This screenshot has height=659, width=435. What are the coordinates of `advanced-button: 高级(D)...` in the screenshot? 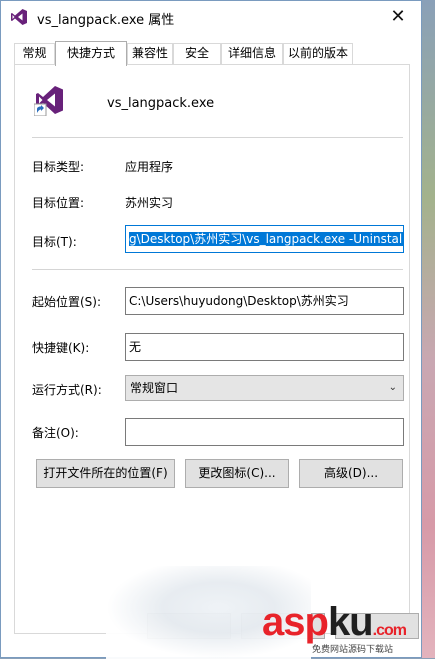 It's located at (351, 473).